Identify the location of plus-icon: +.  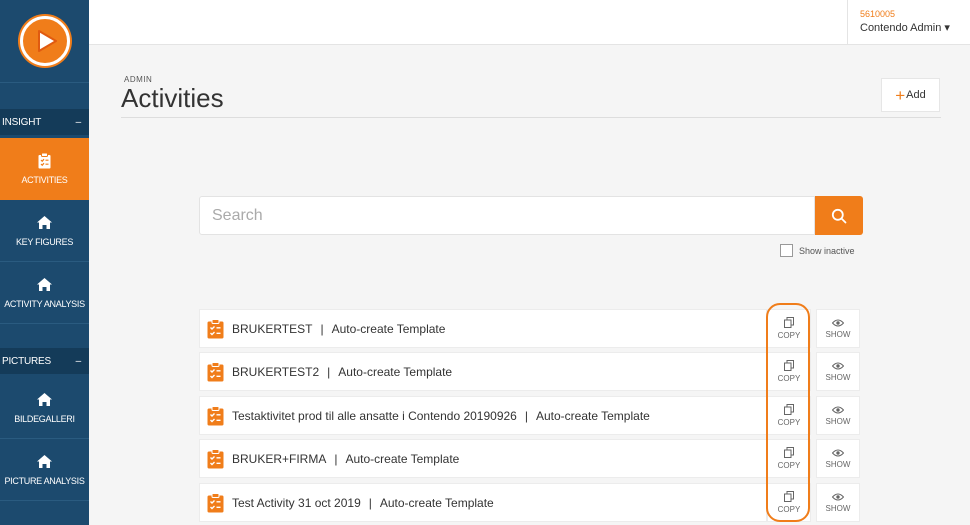
(900, 95).